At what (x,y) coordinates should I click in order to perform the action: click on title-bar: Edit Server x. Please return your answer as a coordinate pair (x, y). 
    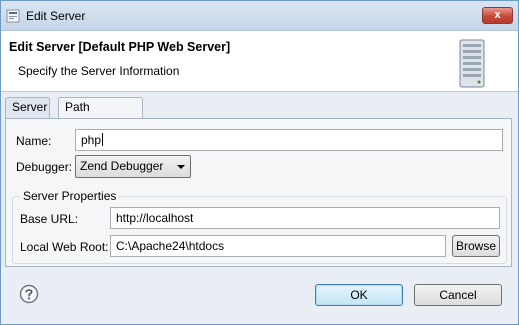
    Looking at the image, I should click on (259, 16).